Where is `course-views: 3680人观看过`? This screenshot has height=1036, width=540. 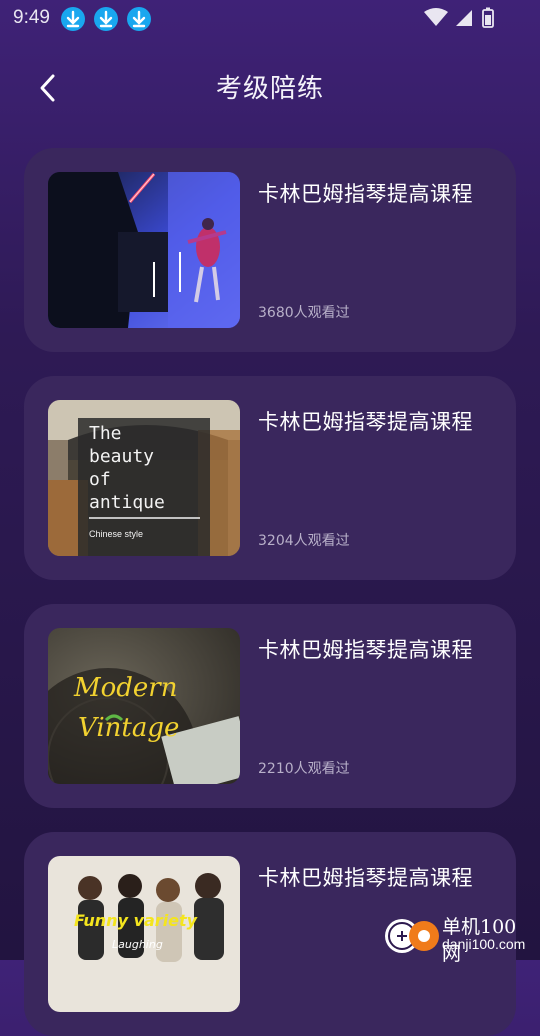
course-views: 3680人观看过 is located at coordinates (304, 313).